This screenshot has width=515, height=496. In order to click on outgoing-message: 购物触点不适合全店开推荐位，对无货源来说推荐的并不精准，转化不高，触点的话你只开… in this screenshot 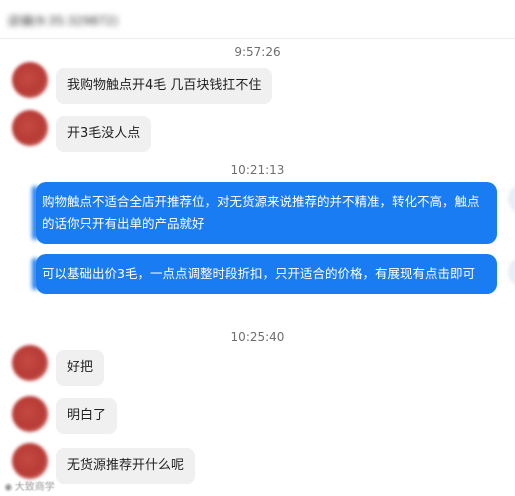, I will do `click(266, 213)`.